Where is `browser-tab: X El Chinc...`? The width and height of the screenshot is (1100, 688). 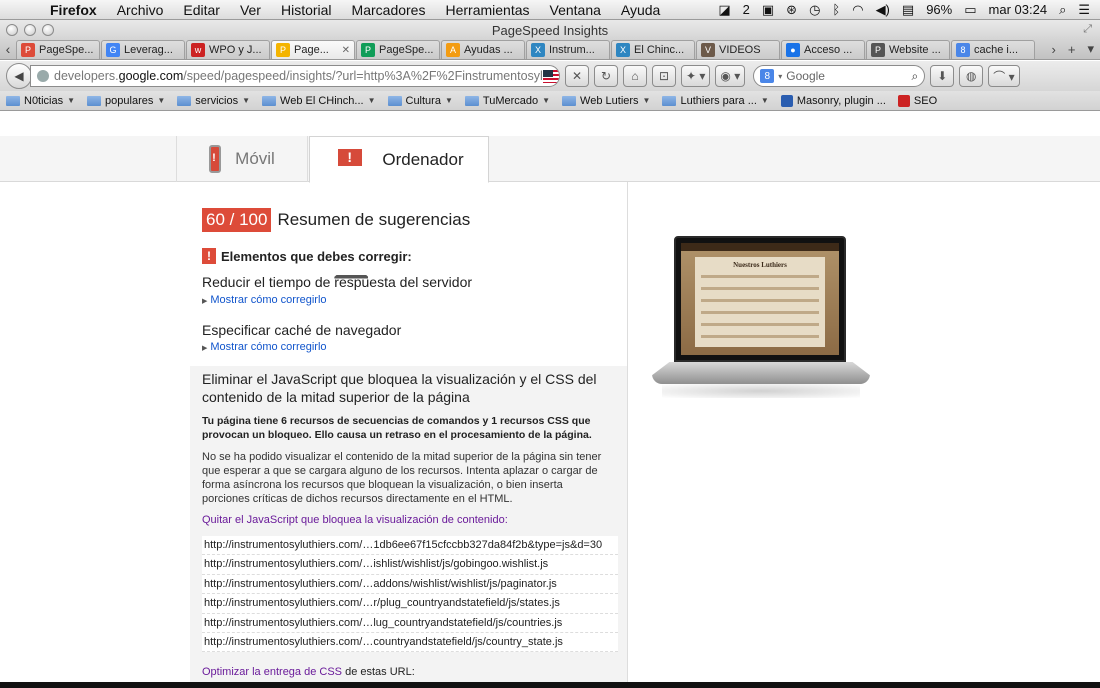
browser-tab: X El Chinc... is located at coordinates (653, 49).